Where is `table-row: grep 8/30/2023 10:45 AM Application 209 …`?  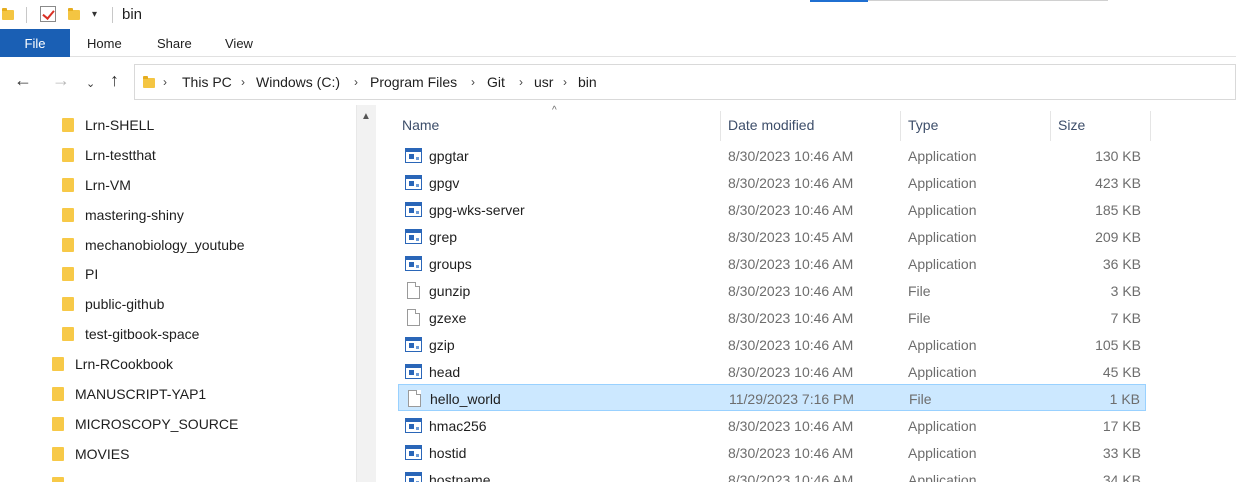 table-row: grep 8/30/2023 10:45 AM Application 209 … is located at coordinates (772, 236).